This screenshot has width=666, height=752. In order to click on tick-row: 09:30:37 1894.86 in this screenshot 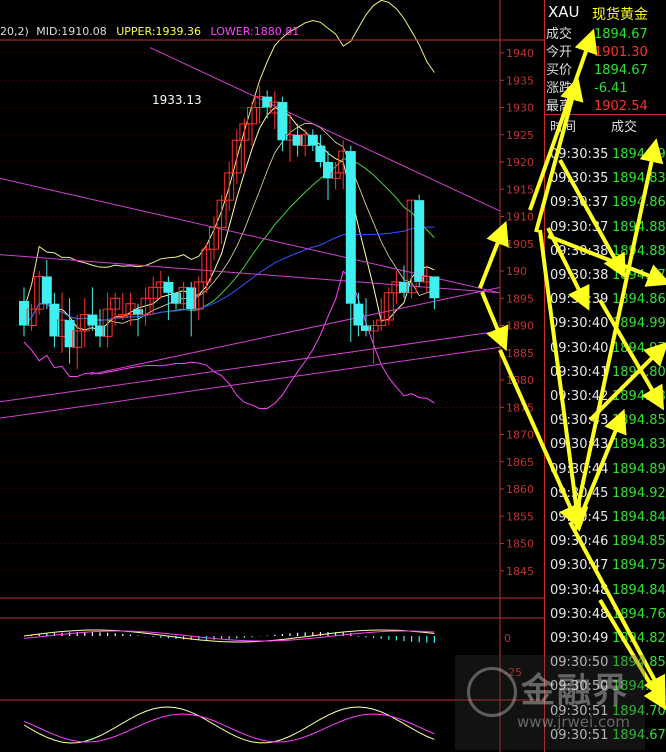, I will do `click(605, 203)`.